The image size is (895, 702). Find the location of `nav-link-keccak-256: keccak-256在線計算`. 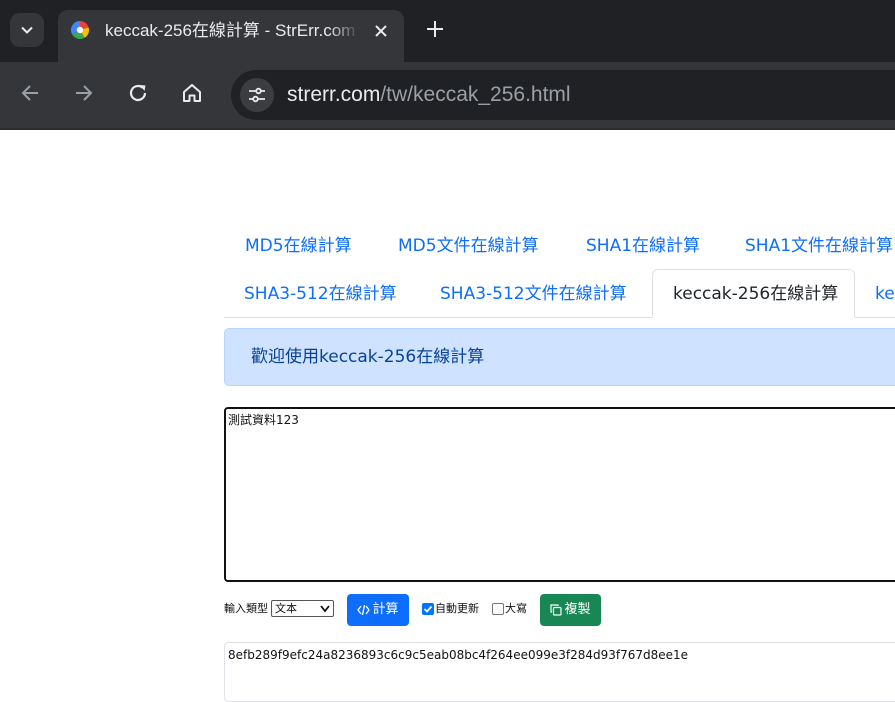

nav-link-keccak-256: keccak-256在線計算 is located at coordinates (753, 293).